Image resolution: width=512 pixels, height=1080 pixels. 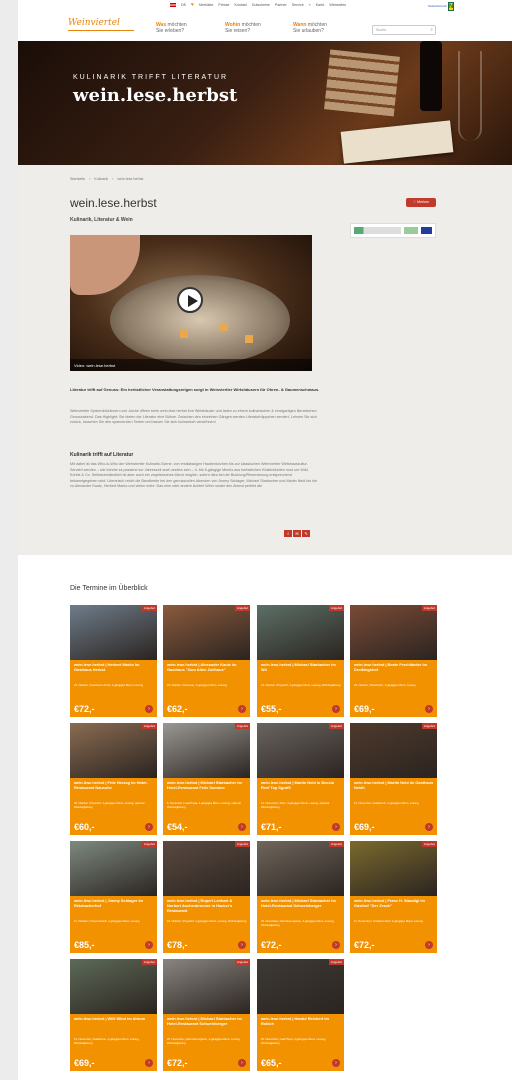 What do you see at coordinates (114, 1019) in the screenshot?
I see `event-title: wein.lese.herbst | Willi Wind im Atrium` at bounding box center [114, 1019].